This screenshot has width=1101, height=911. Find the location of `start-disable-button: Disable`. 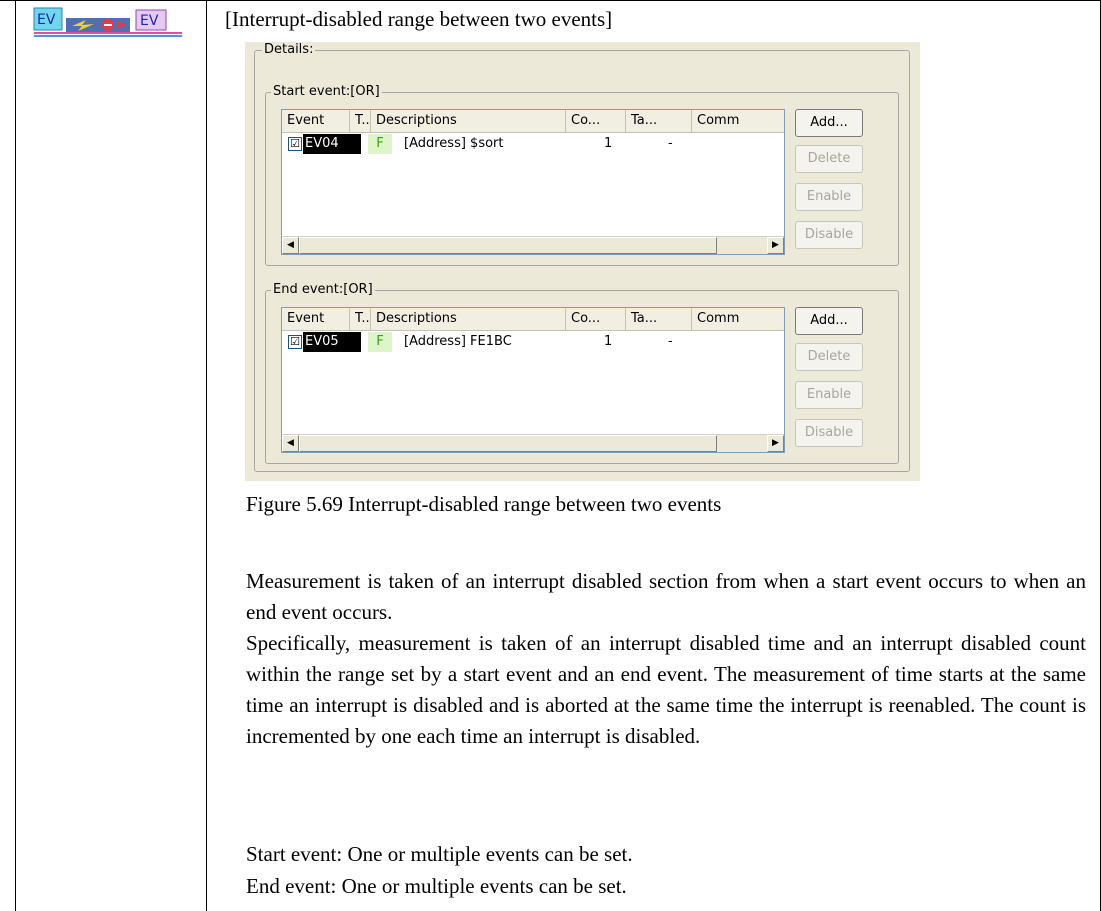

start-disable-button: Disable is located at coordinates (829, 235).